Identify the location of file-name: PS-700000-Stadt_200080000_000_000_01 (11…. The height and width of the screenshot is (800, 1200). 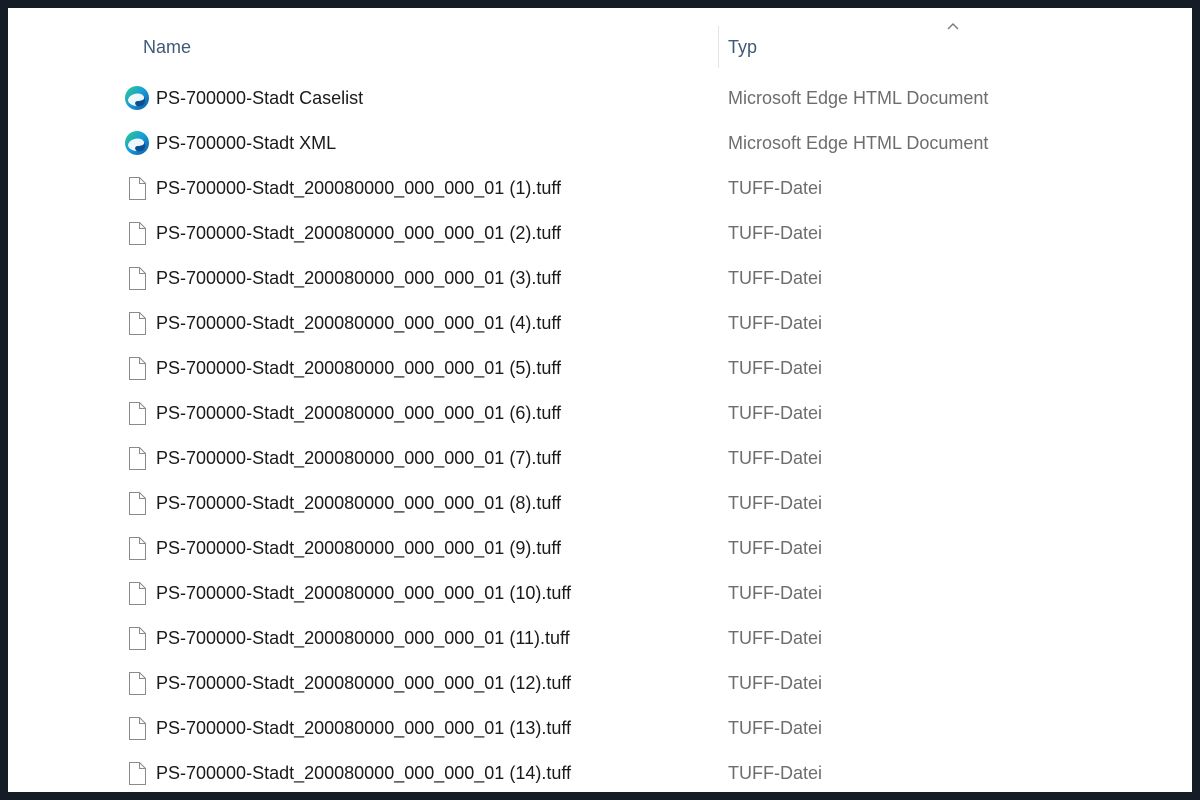
(363, 638).